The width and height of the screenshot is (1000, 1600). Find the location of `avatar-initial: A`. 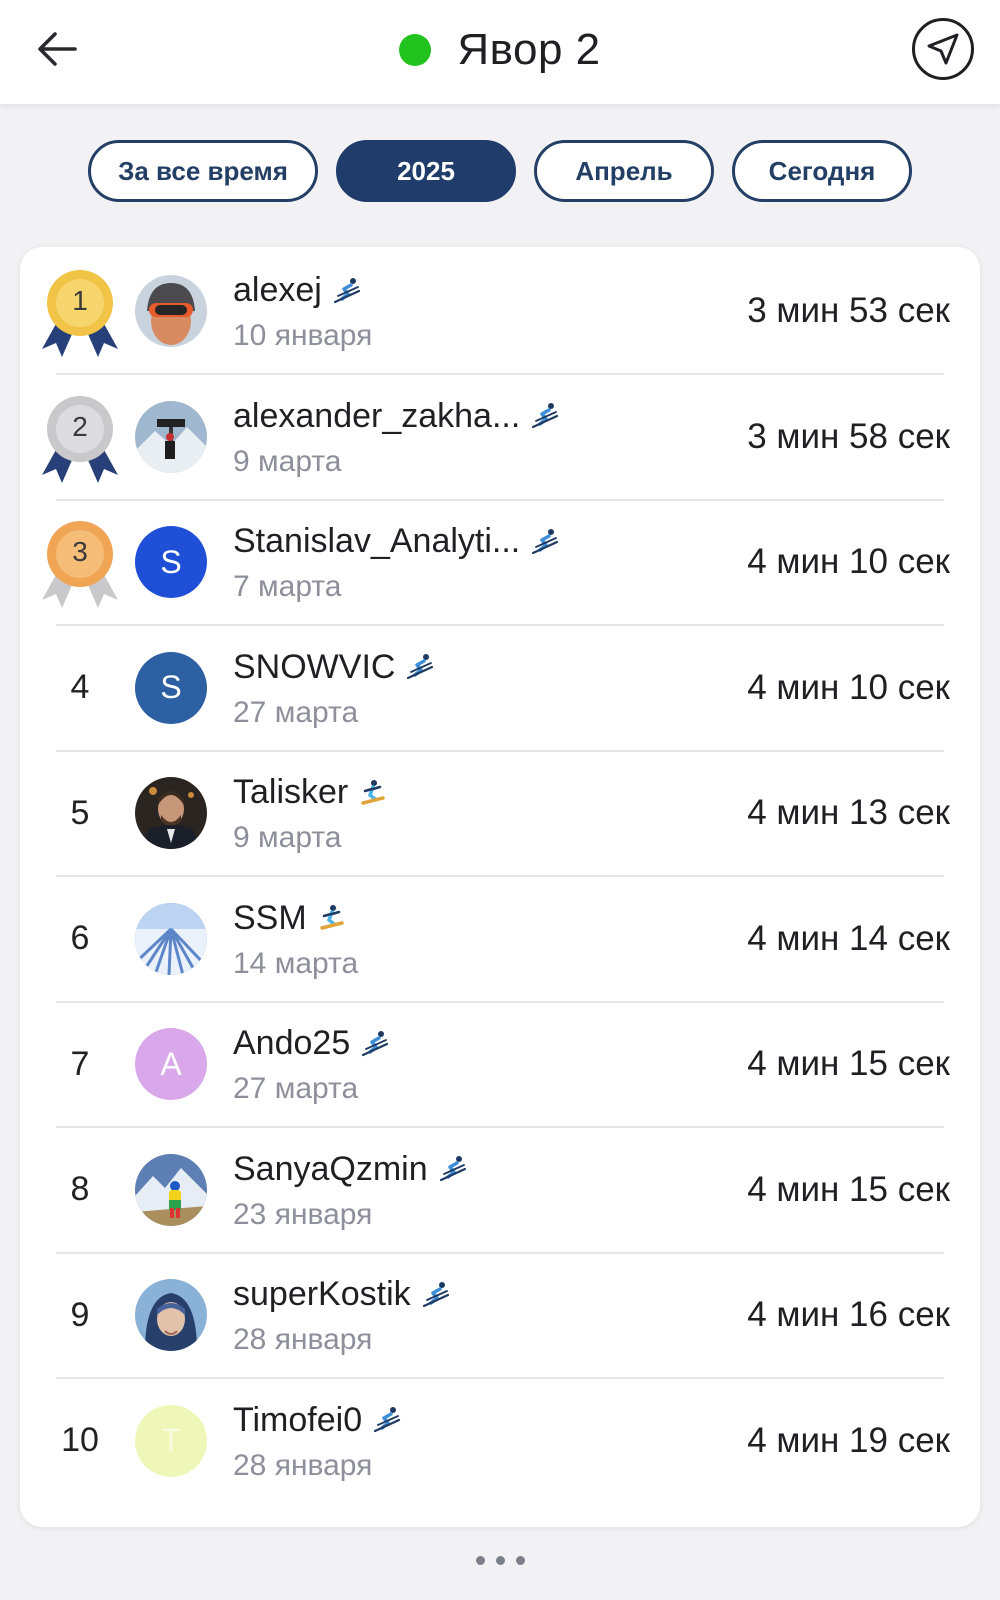

avatar-initial: A is located at coordinates (171, 1063).